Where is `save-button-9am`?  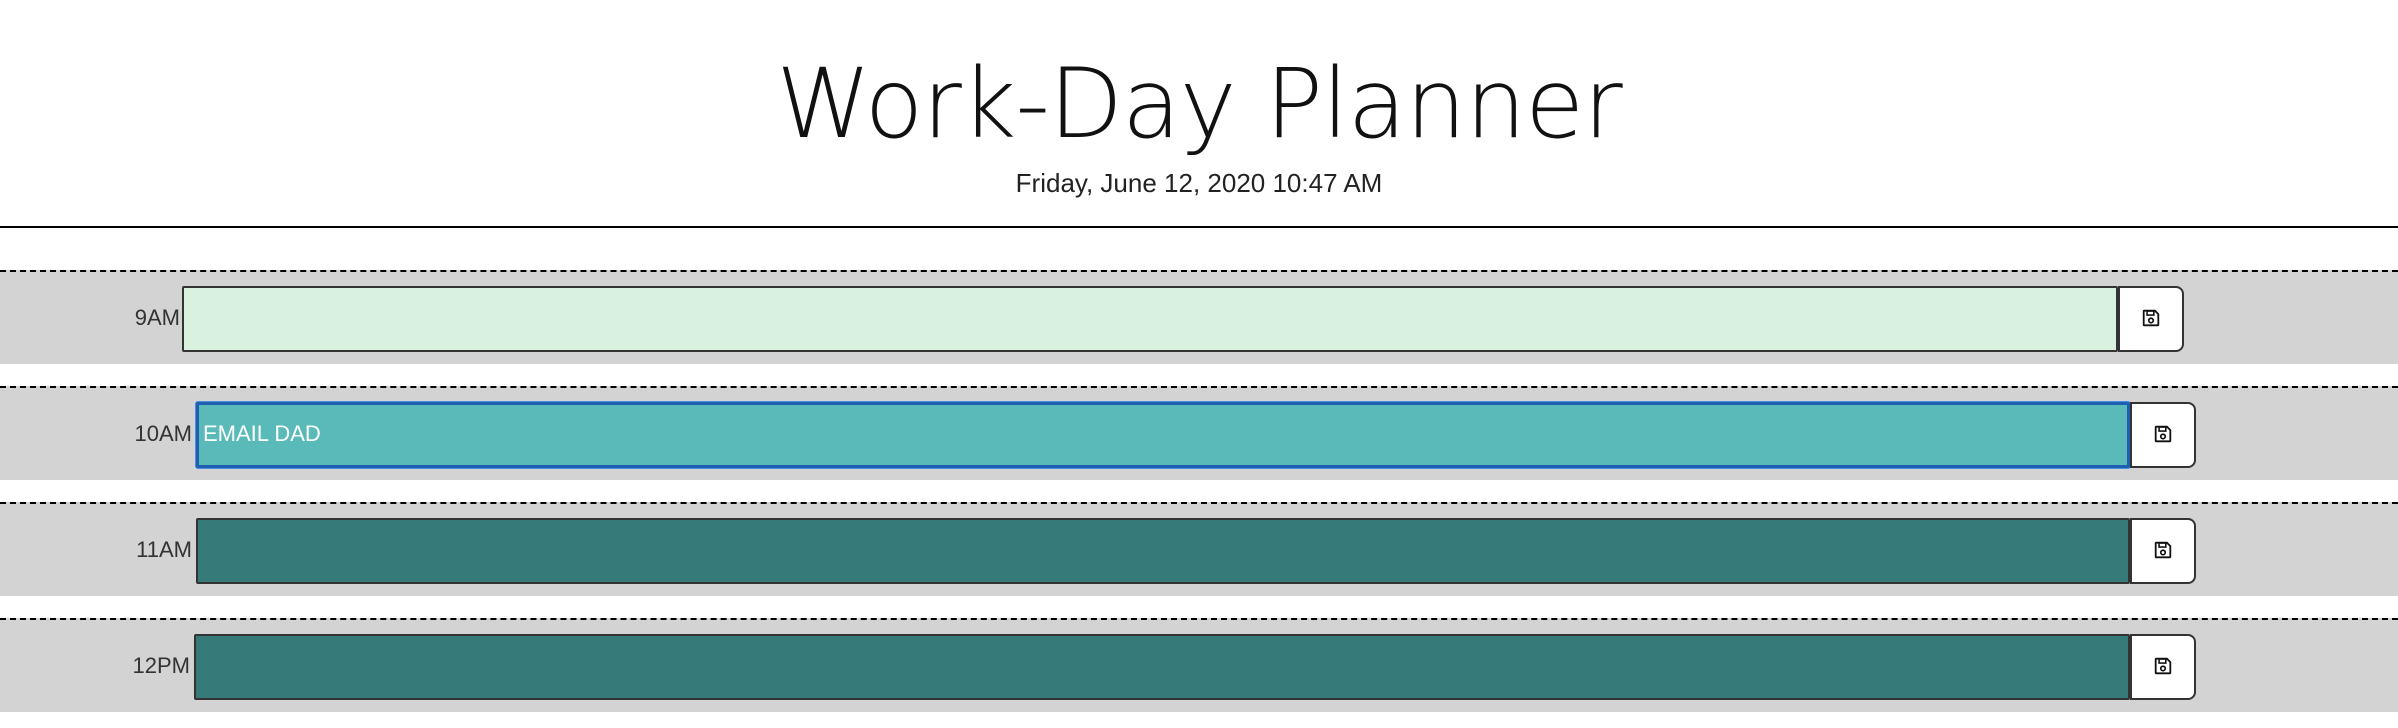
save-button-9am is located at coordinates (2151, 319).